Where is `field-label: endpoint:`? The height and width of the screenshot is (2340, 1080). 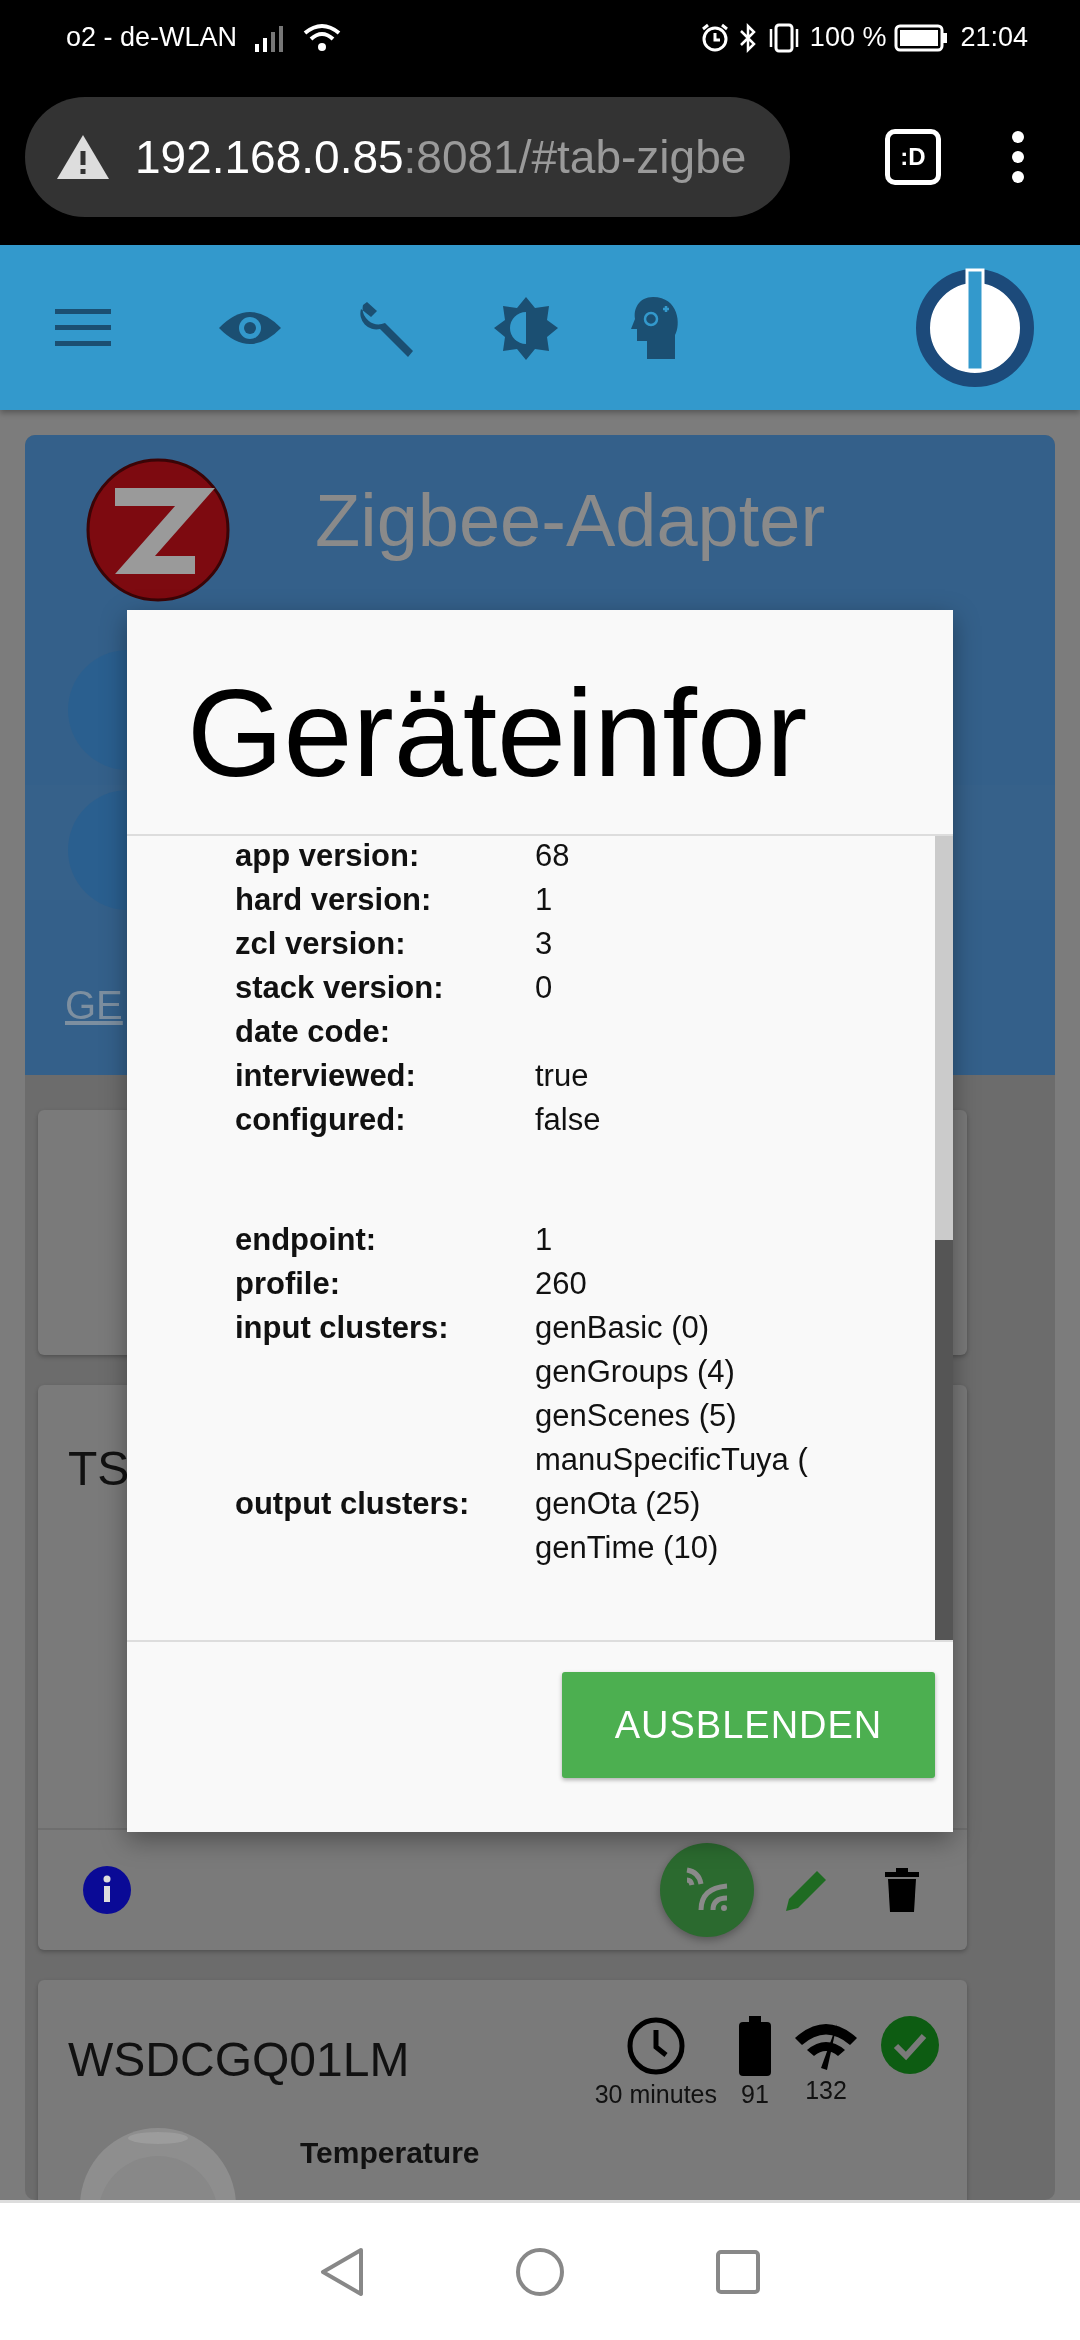
field-label: endpoint: is located at coordinates (306, 1240).